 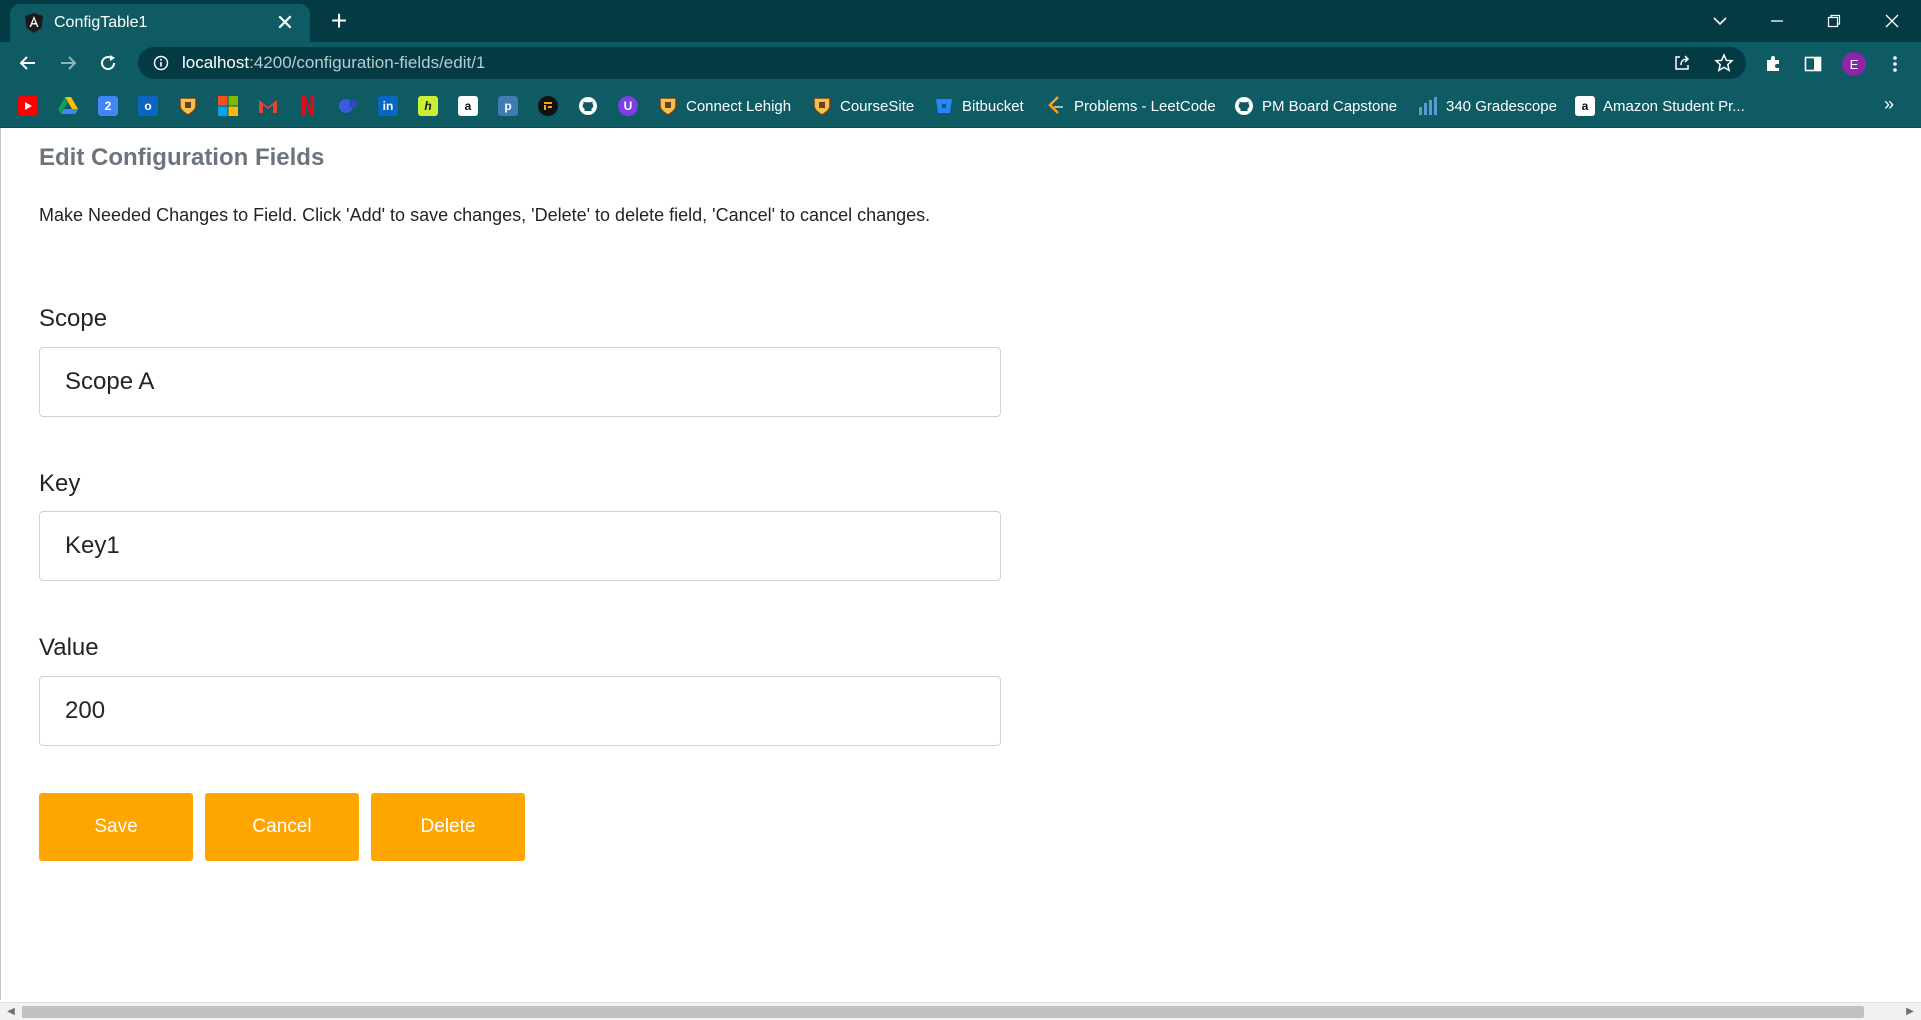 What do you see at coordinates (282, 827) in the screenshot?
I see `cancel-button: Cancel` at bounding box center [282, 827].